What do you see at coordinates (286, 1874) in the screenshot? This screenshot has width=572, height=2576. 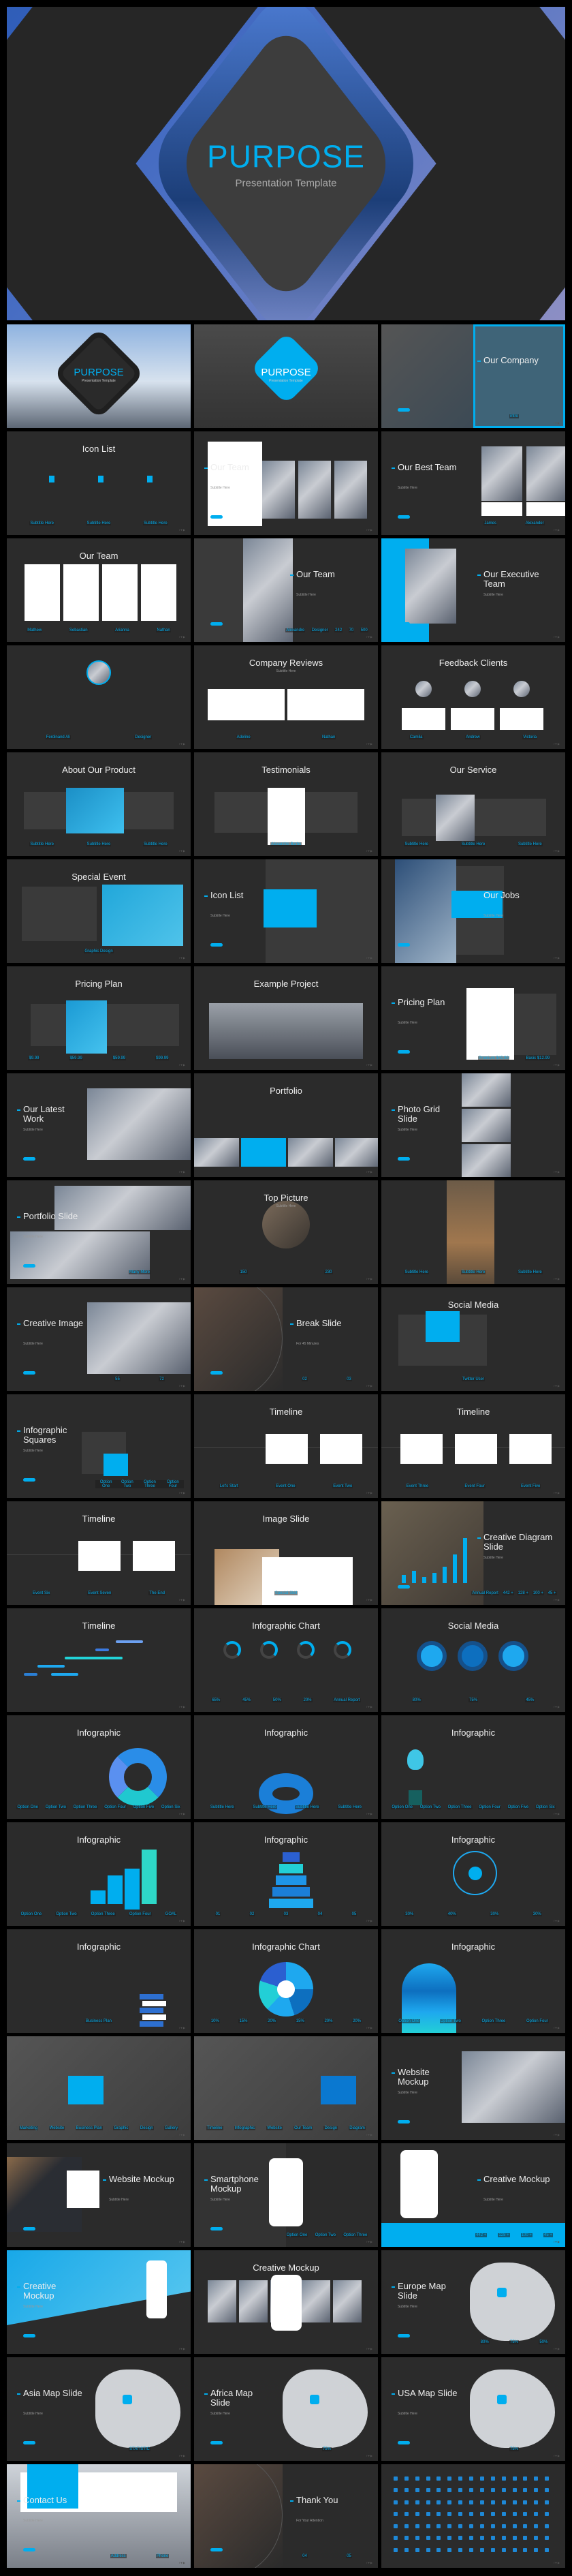 I see `slide-thumbnail: Infographic 01 02 03 04 05 f ♥ ▶` at bounding box center [286, 1874].